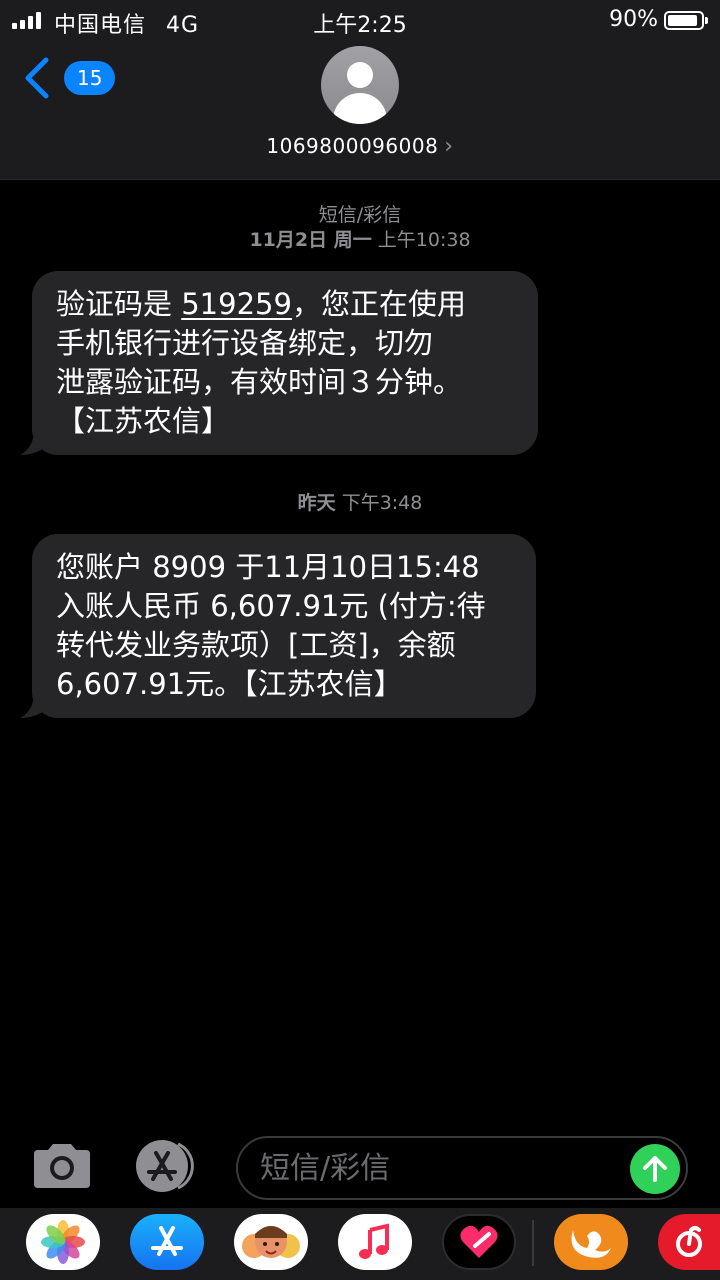  What do you see at coordinates (245, 343) in the screenshot?
I see `message-line: 手机银行进行设备绑定，切勿` at bounding box center [245, 343].